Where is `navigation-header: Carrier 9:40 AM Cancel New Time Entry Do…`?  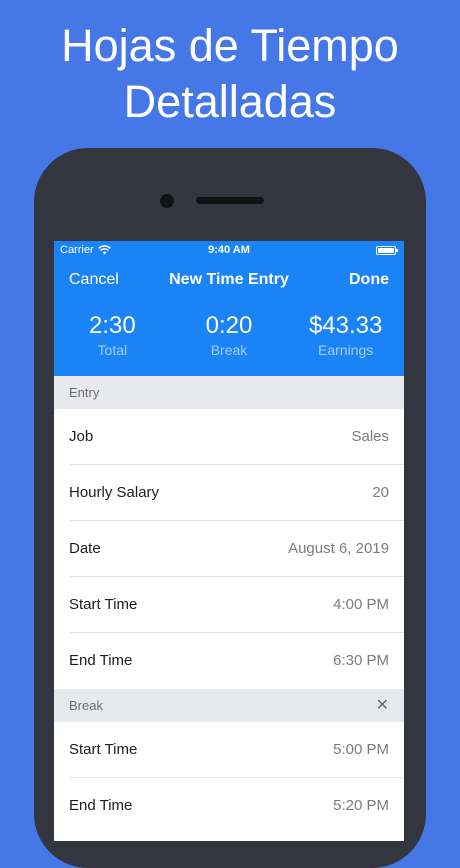 navigation-header: Carrier 9:40 AM Cancel New Time Entry Do… is located at coordinates (229, 308).